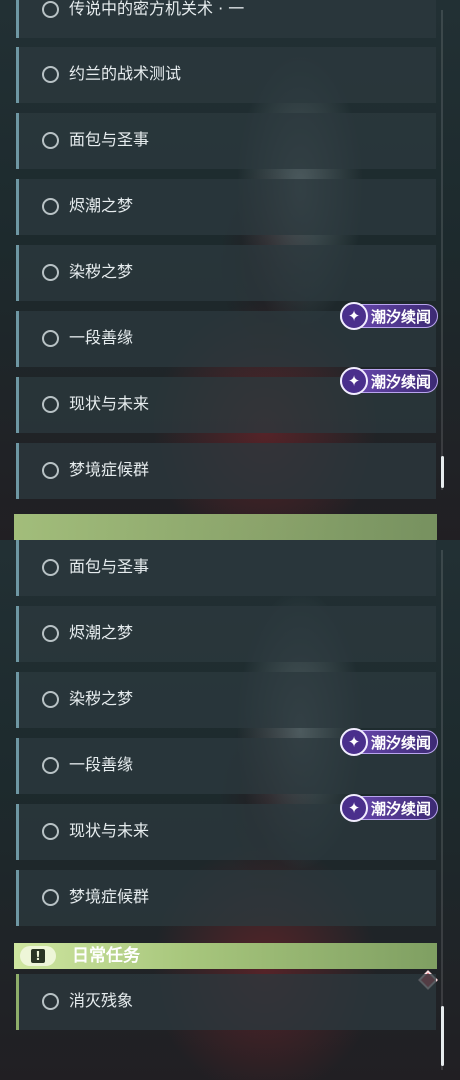  What do you see at coordinates (226, 19) in the screenshot?
I see `quest-item: 传说中的密方机关术 · 一` at bounding box center [226, 19].